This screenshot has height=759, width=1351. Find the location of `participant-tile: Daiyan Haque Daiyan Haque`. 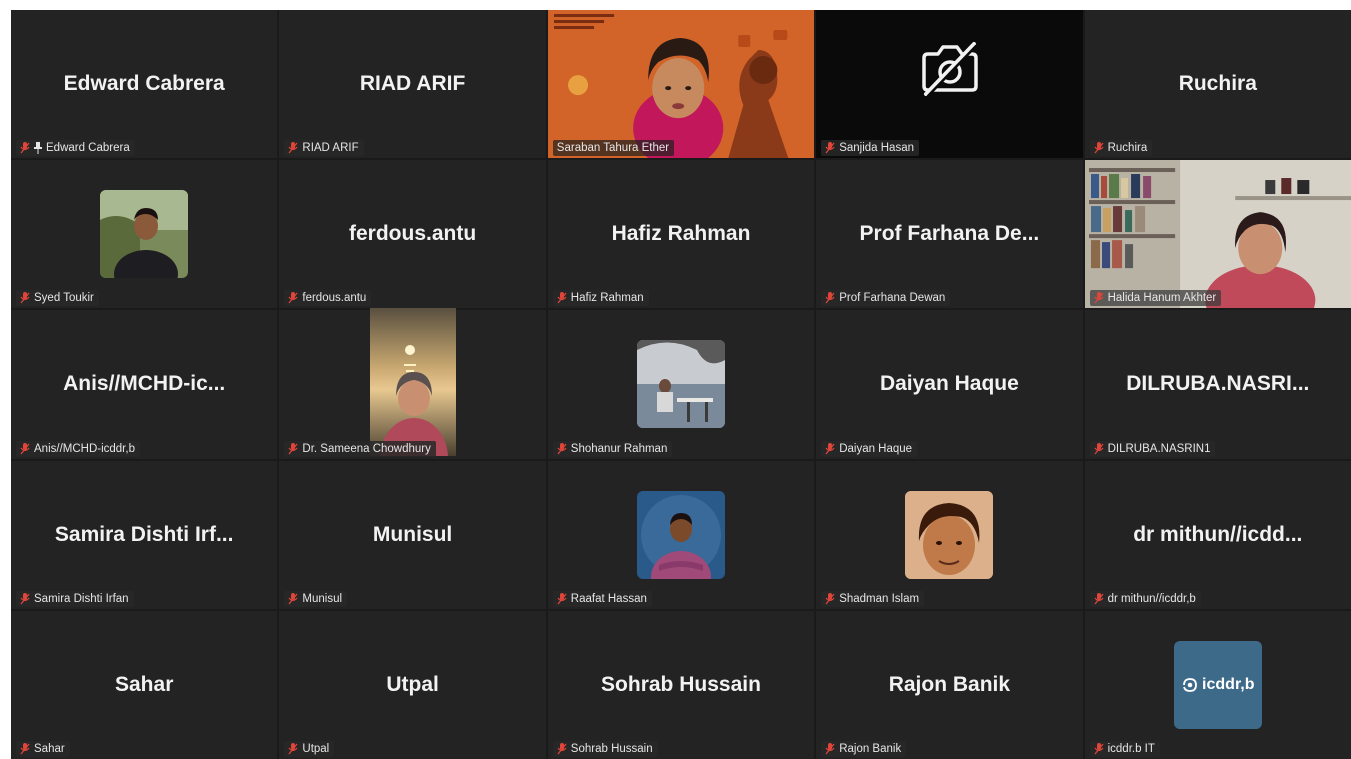

participant-tile: Daiyan Haque Daiyan Haque is located at coordinates (949, 384).